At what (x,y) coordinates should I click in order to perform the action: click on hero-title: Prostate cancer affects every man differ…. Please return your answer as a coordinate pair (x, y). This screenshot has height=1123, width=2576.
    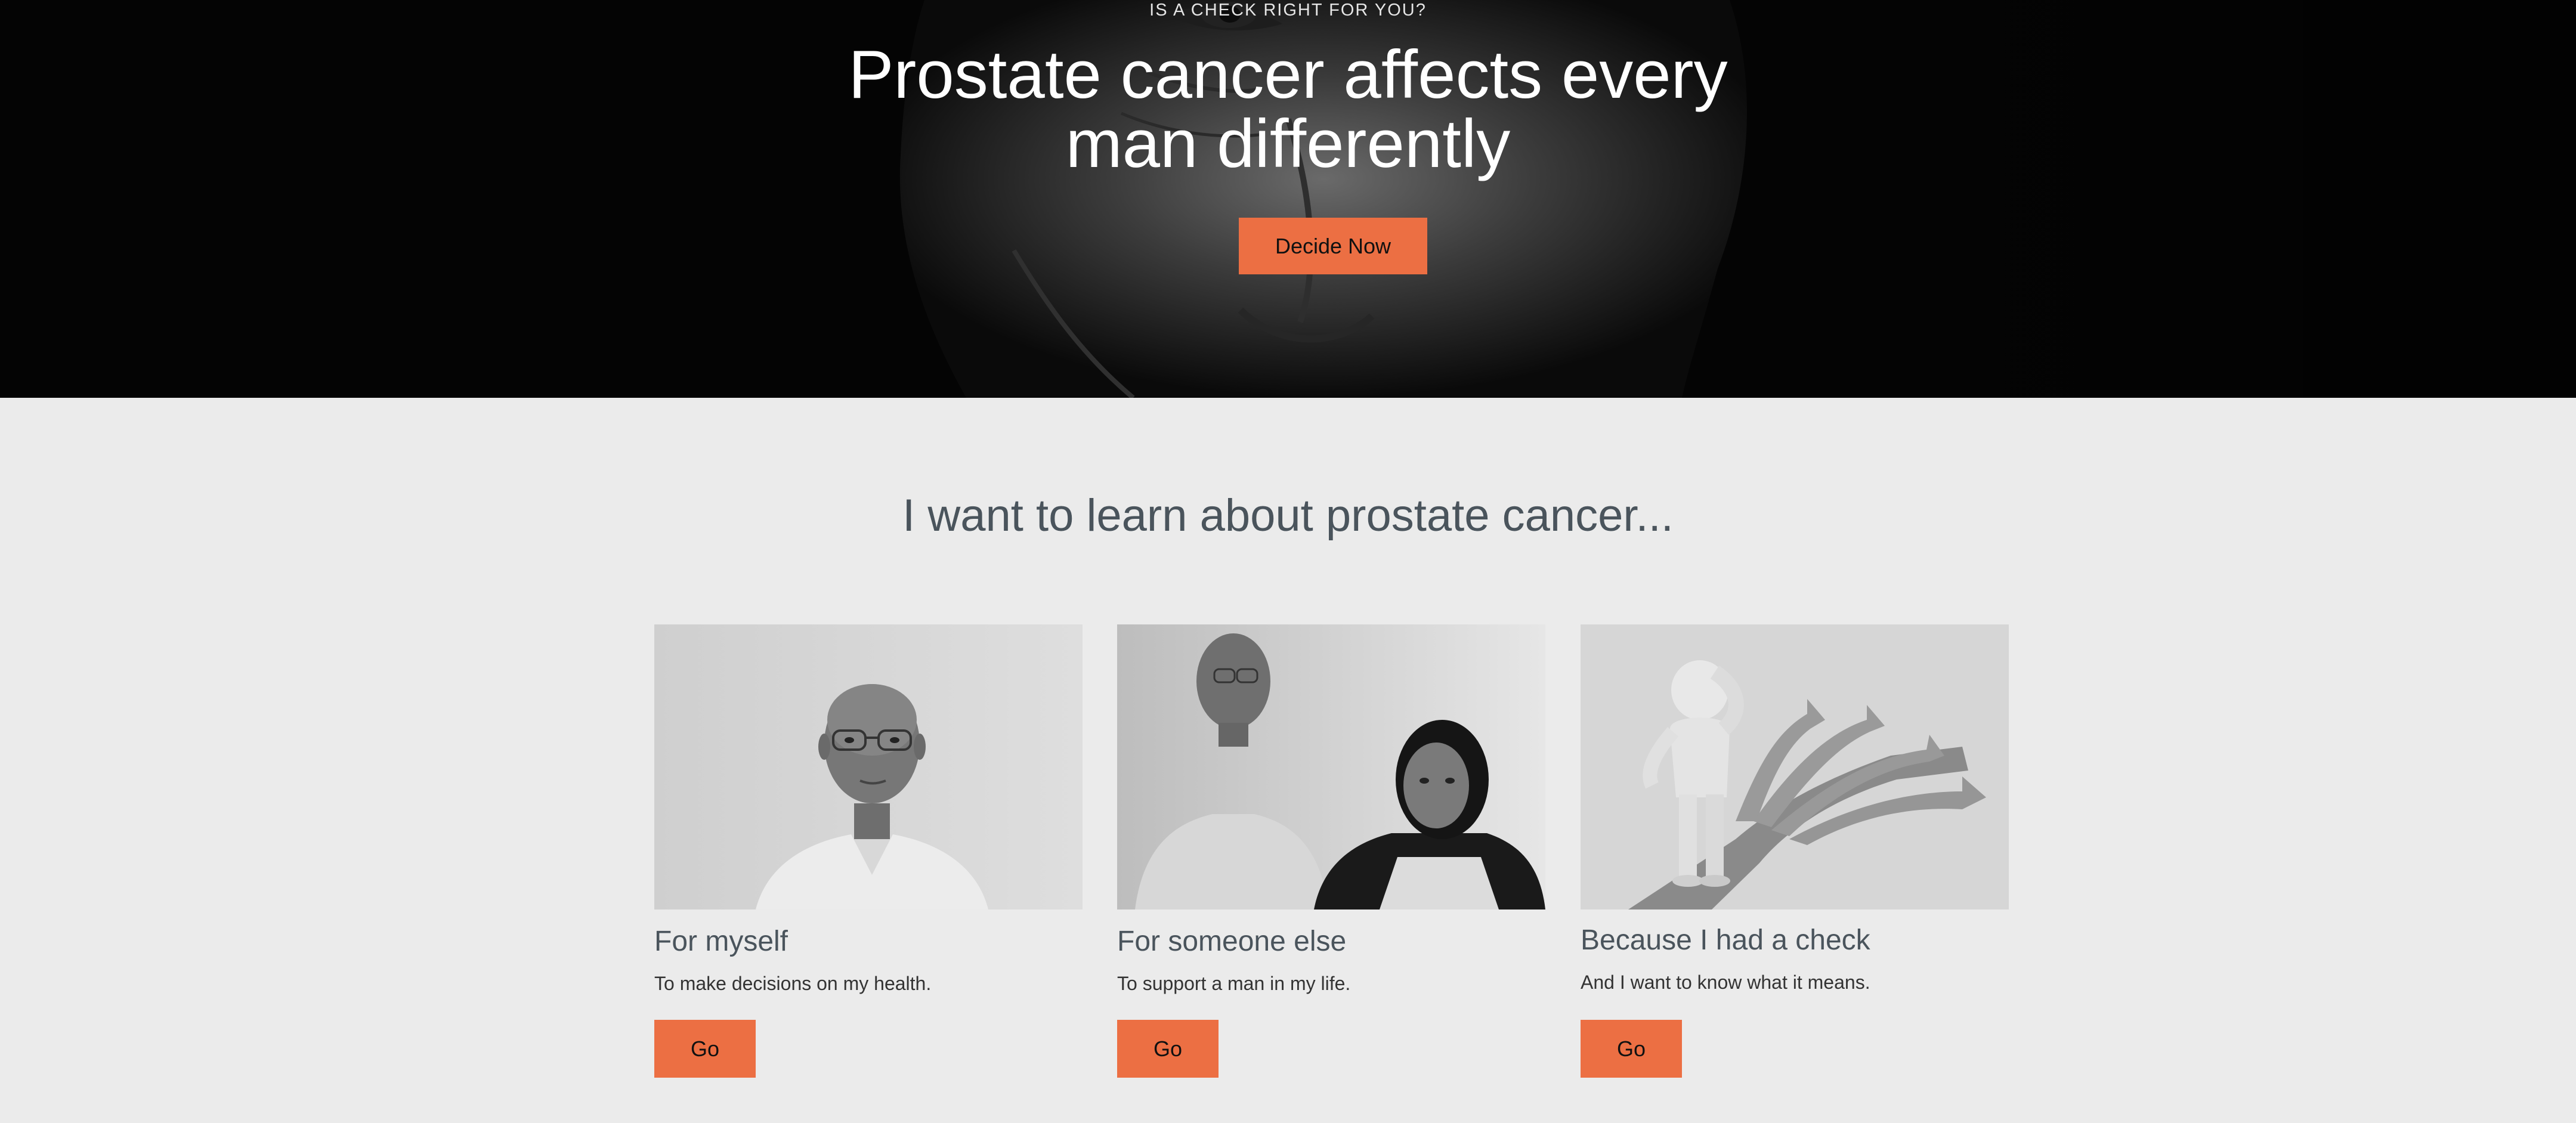
    Looking at the image, I should click on (1288, 109).